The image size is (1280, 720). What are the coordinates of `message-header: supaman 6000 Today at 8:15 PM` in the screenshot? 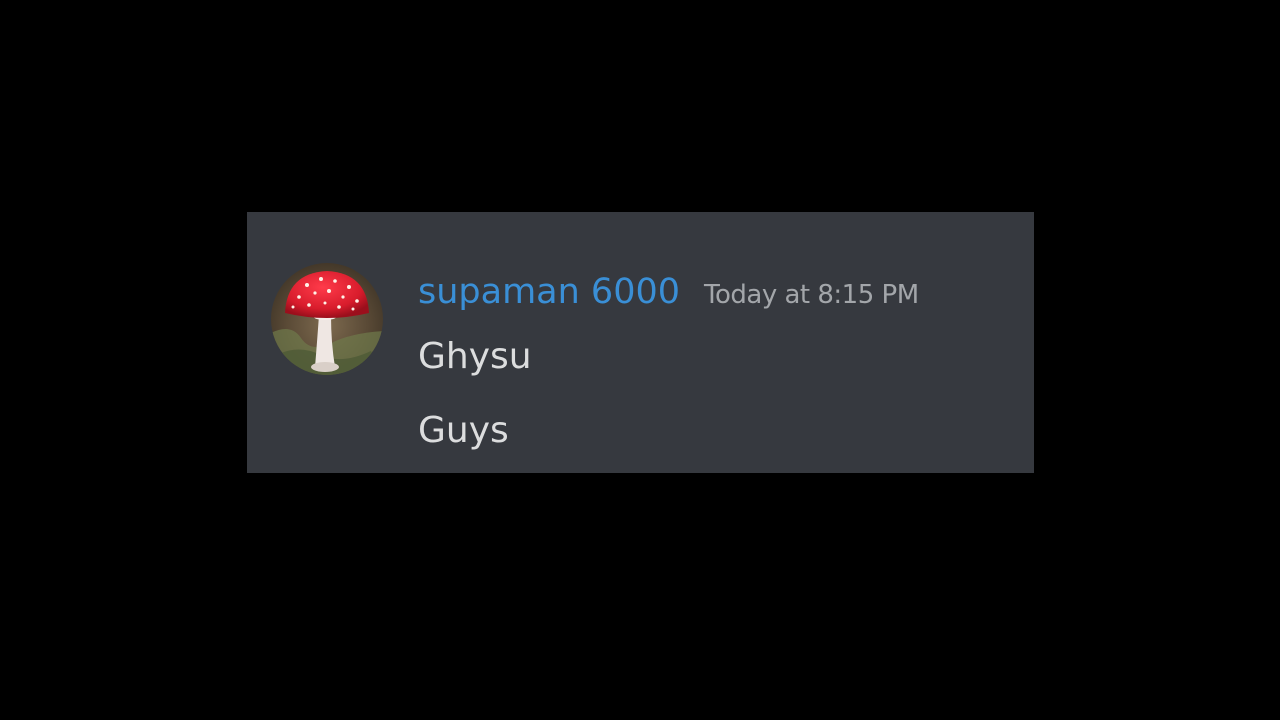 It's located at (668, 292).